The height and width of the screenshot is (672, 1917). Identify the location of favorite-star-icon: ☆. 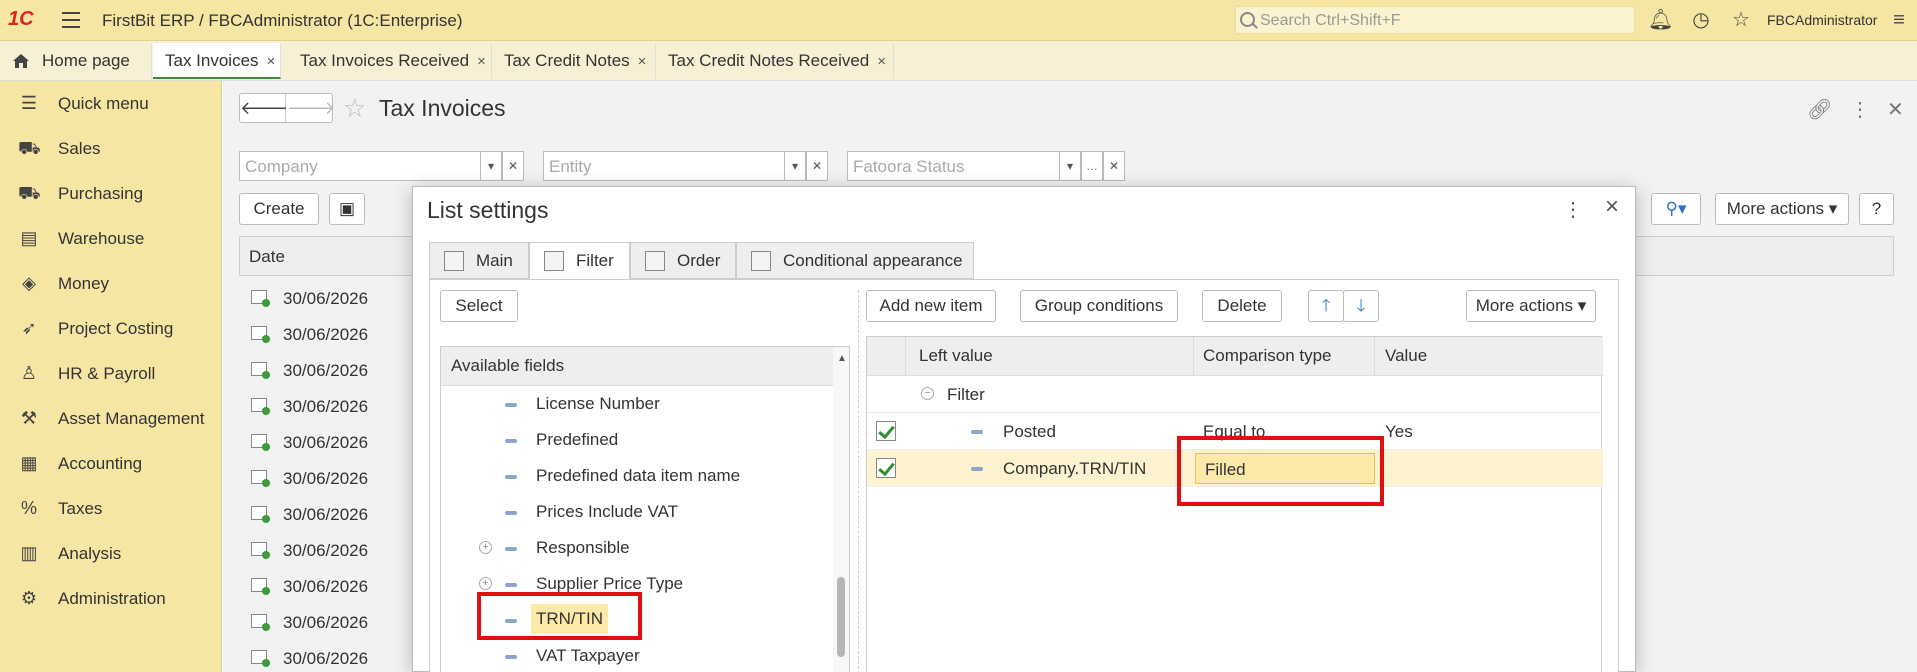
(354, 108).